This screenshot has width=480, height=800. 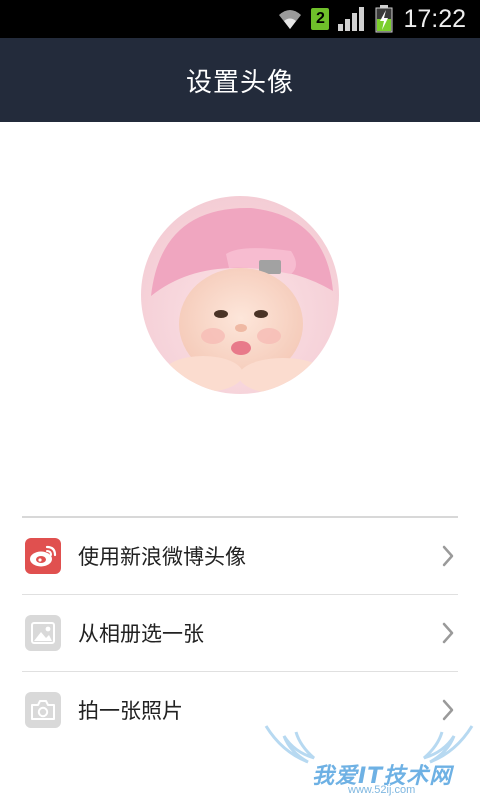 I want to click on option-weibo-avatar: 使用新浪微博头像, so click(x=240, y=556).